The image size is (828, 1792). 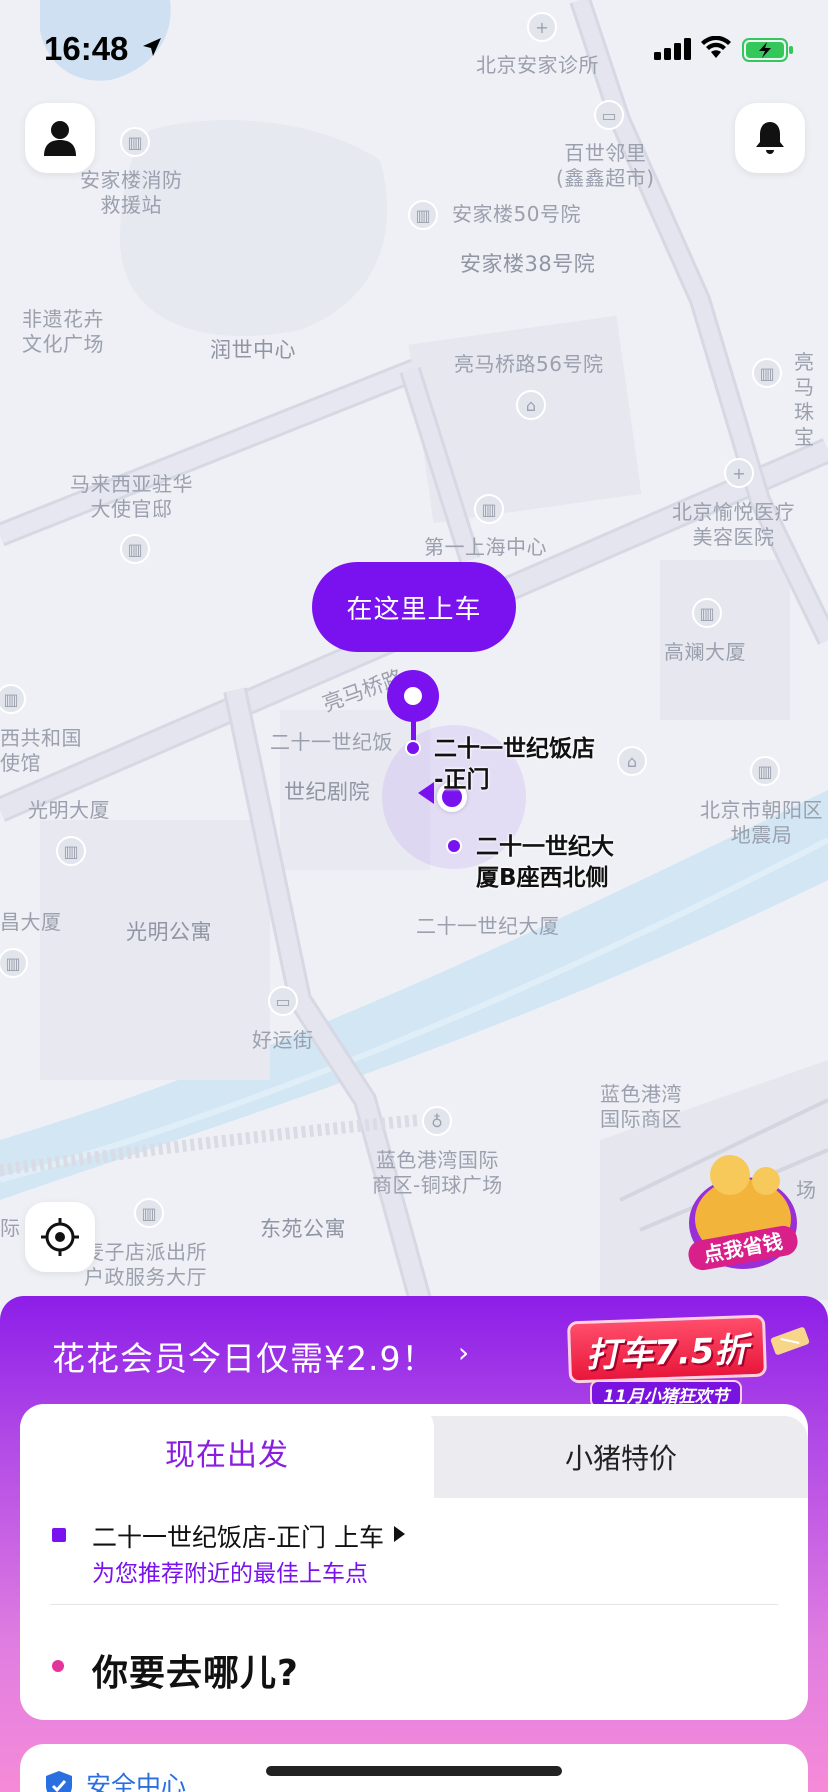 What do you see at coordinates (131, 193) in the screenshot?
I see `poi-label: 安家楼消防 救援站` at bounding box center [131, 193].